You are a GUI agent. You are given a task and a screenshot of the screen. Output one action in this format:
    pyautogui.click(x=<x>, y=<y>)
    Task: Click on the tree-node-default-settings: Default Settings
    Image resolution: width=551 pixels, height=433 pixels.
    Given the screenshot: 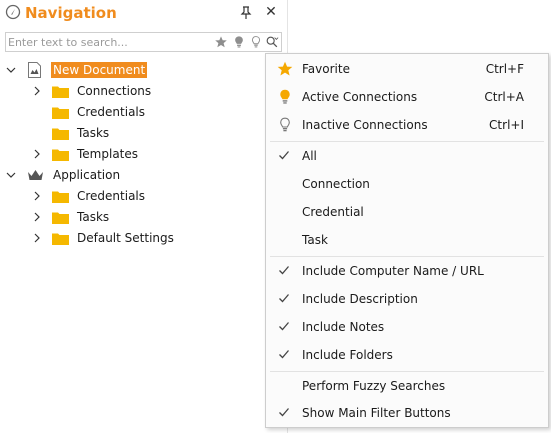 What is the action you would take?
    pyautogui.click(x=143, y=238)
    